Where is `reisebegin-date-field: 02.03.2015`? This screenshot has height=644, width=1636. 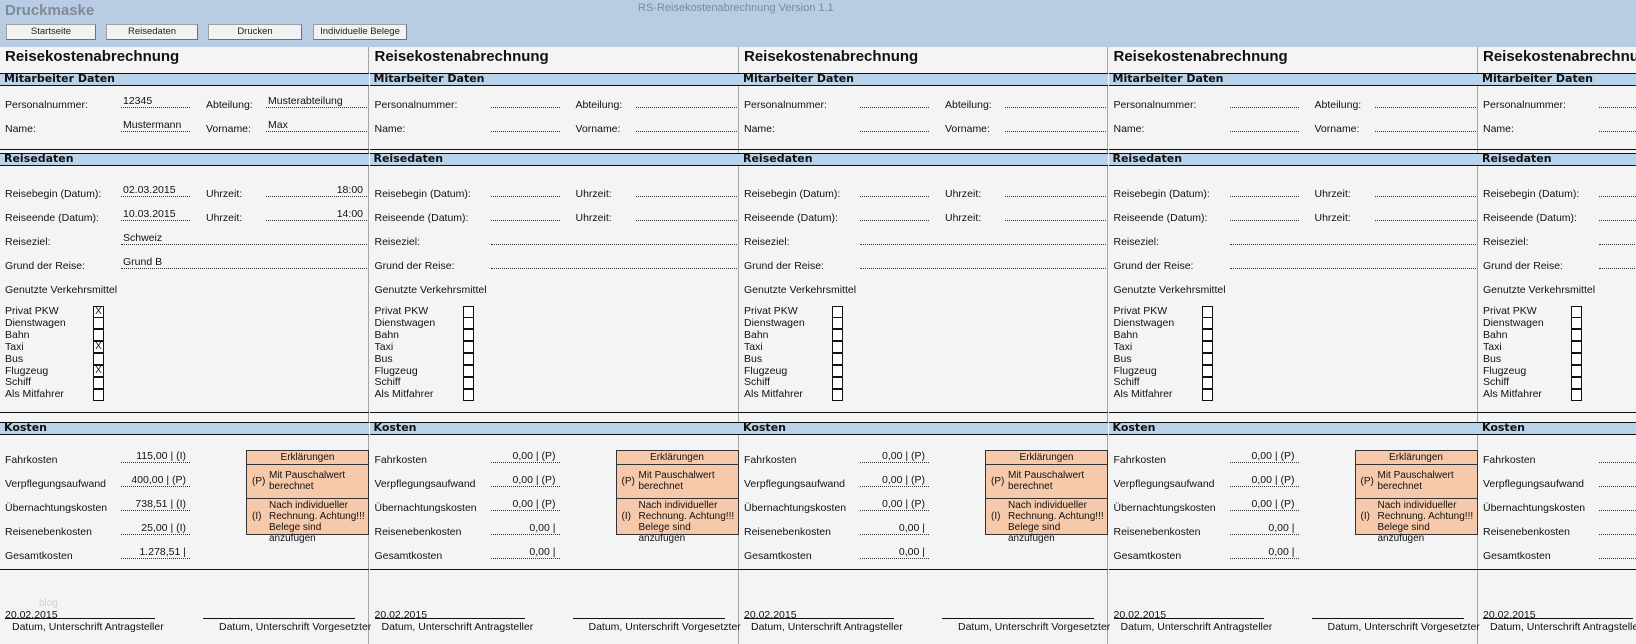 reisebegin-date-field: 02.03.2015 is located at coordinates (155, 190).